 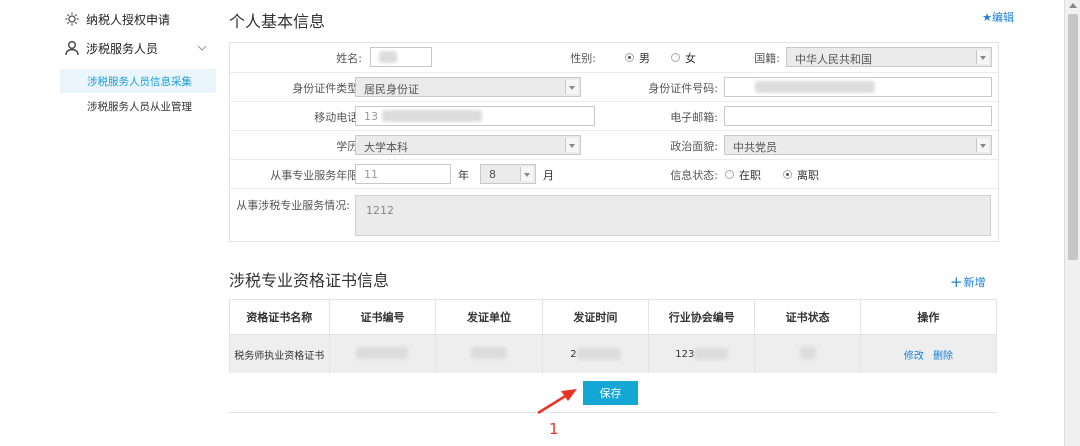 What do you see at coordinates (72, 48) in the screenshot?
I see `user-icon` at bounding box center [72, 48].